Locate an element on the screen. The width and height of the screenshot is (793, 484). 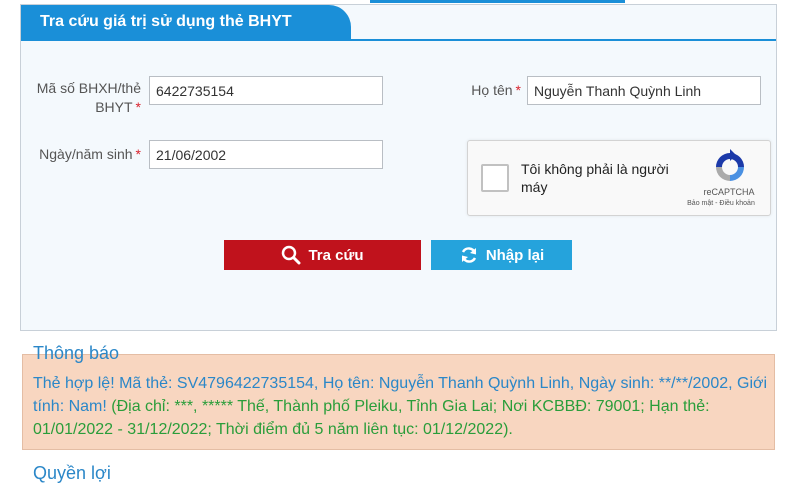
bhxh-label-text: Mã số BHXH/thẻ BHYT is located at coordinates (88, 97).